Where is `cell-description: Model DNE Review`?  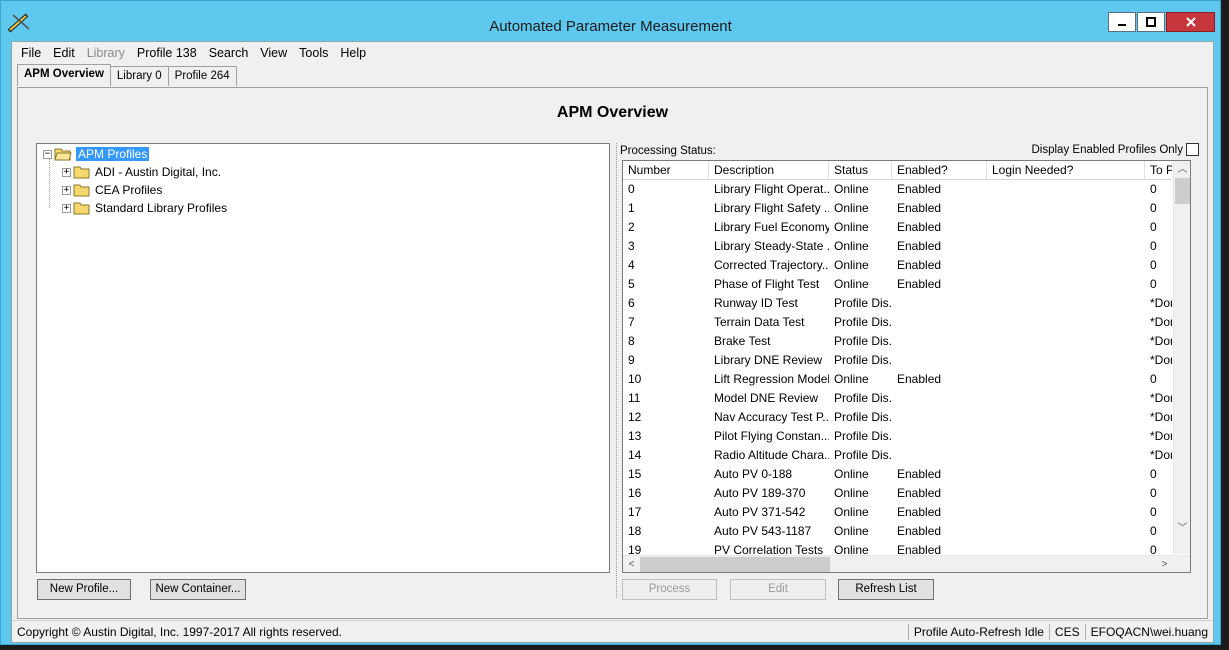
cell-description: Model DNE Review is located at coordinates (766, 398).